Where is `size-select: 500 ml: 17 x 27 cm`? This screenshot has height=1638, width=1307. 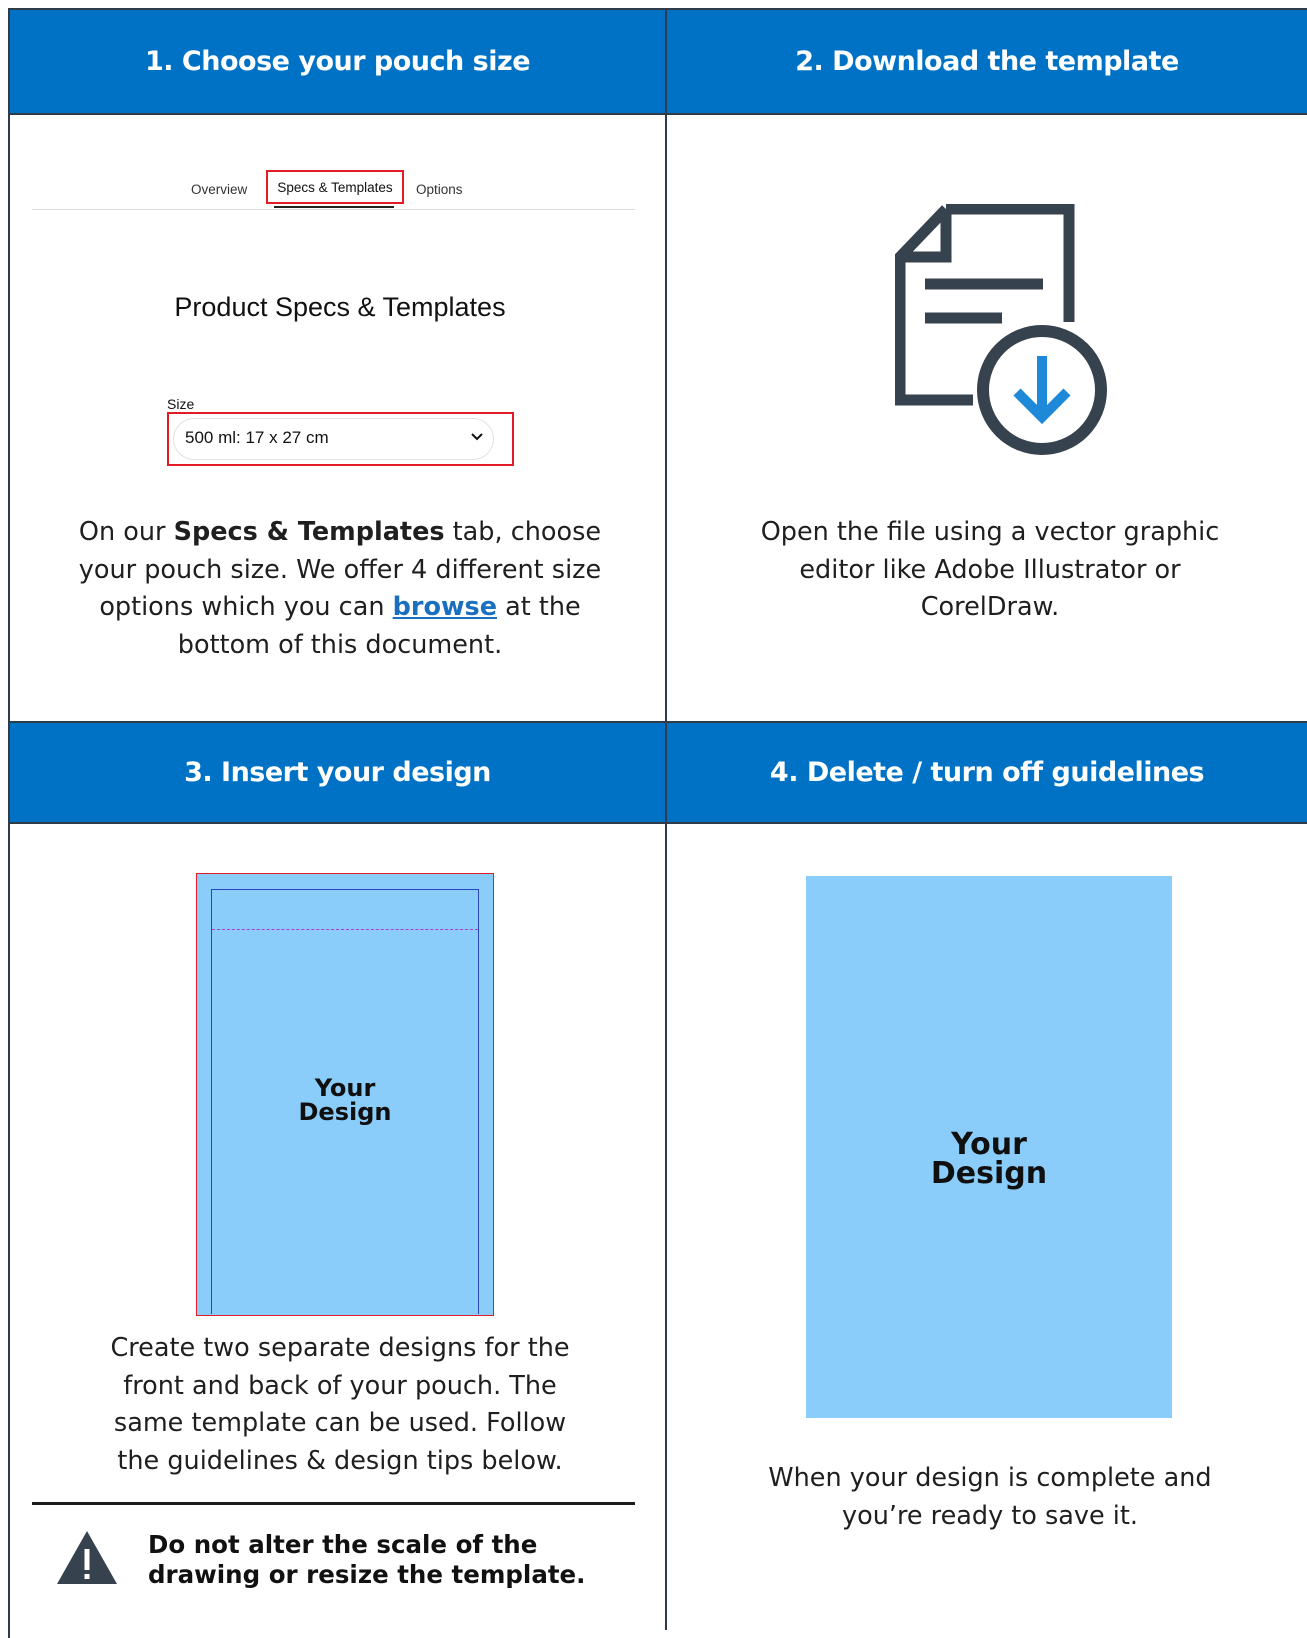 size-select: 500 ml: 17 x 27 cm is located at coordinates (340, 439).